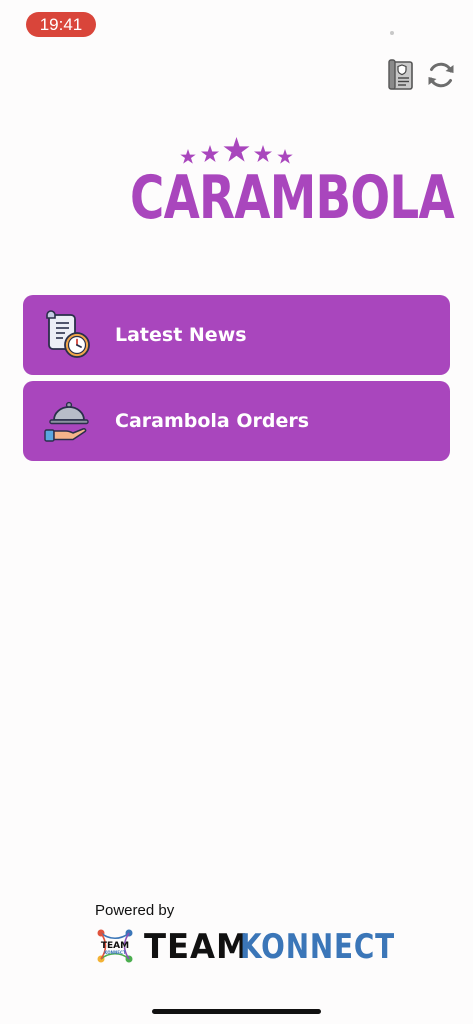 The height and width of the screenshot is (1024, 473). I want to click on status-time: 19:41, so click(61, 24).